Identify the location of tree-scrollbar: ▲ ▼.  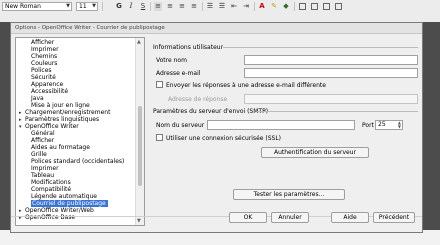
(139, 131).